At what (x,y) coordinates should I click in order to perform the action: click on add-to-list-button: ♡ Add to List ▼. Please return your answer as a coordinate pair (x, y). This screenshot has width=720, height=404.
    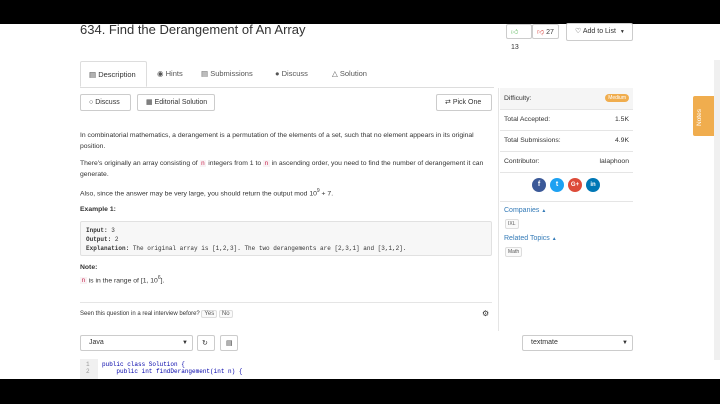
    Looking at the image, I should click on (599, 32).